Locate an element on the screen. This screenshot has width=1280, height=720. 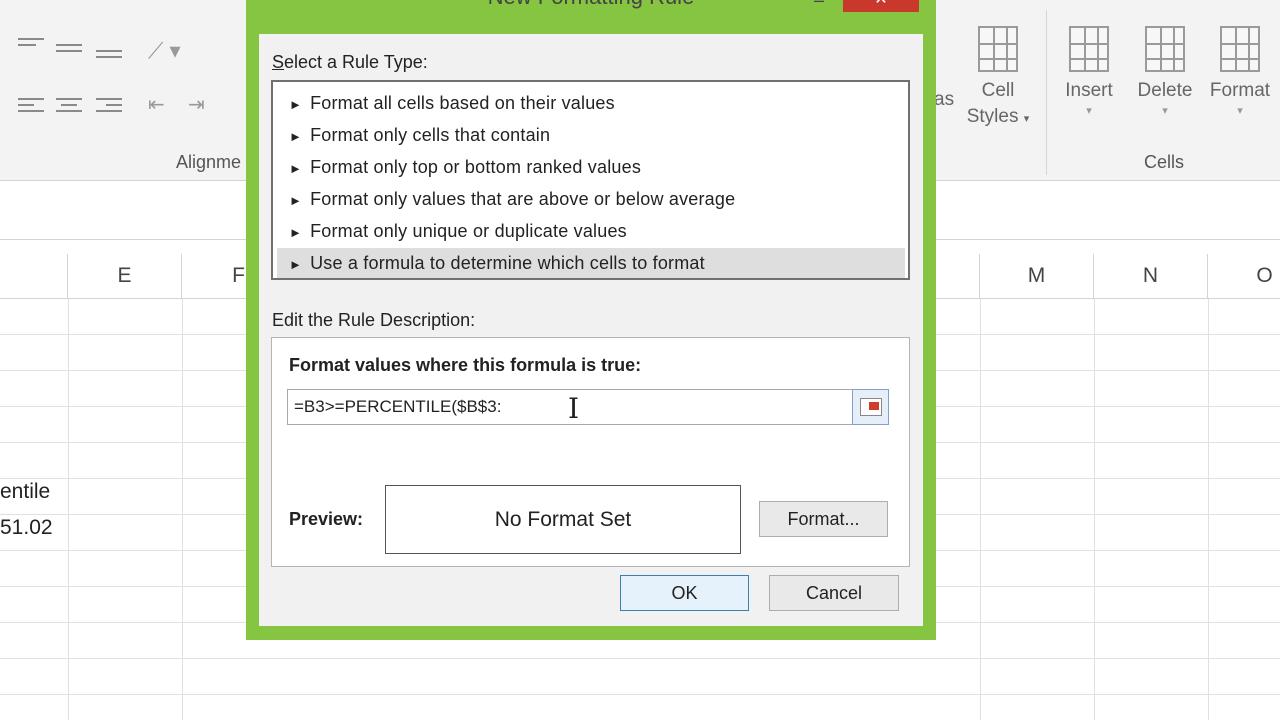
minimize-icon: – is located at coordinates (819, 5).